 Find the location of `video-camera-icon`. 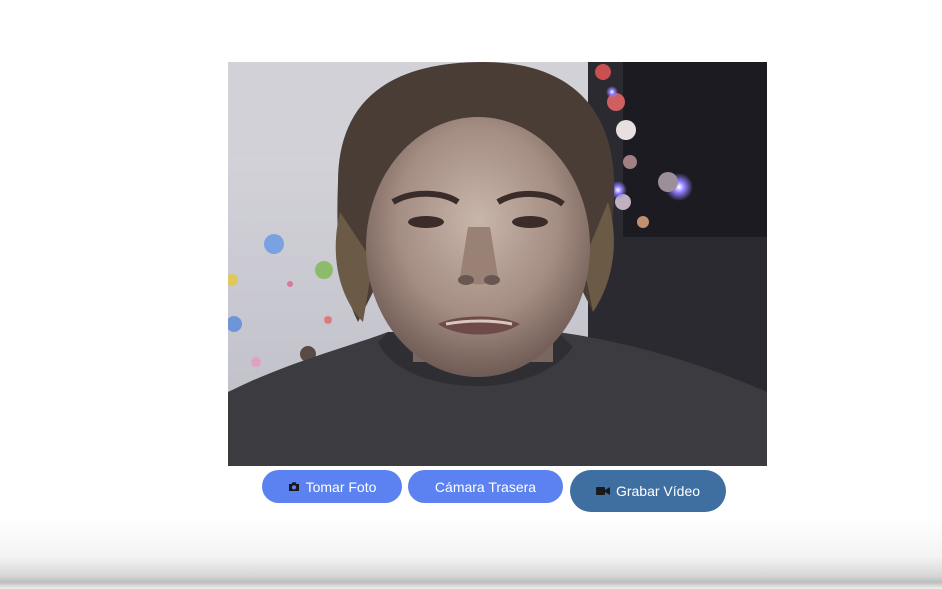

video-camera-icon is located at coordinates (602, 491).